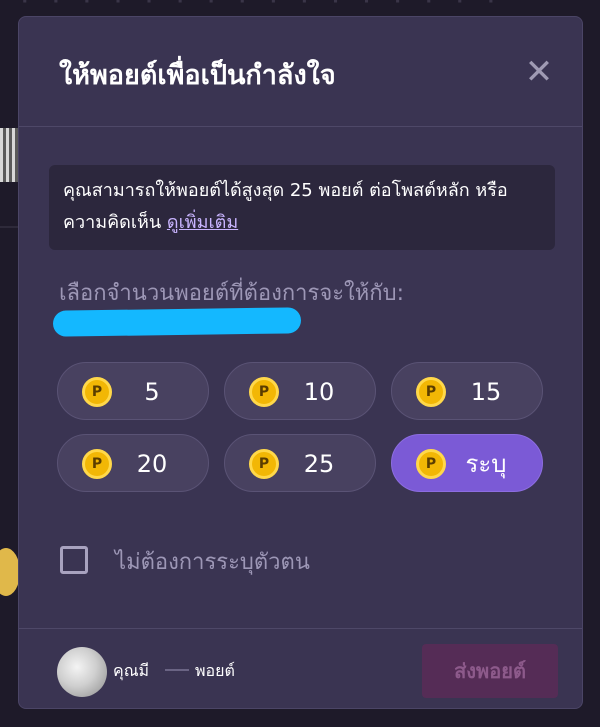  What do you see at coordinates (10, 155) in the screenshot?
I see `background-thumbnail` at bounding box center [10, 155].